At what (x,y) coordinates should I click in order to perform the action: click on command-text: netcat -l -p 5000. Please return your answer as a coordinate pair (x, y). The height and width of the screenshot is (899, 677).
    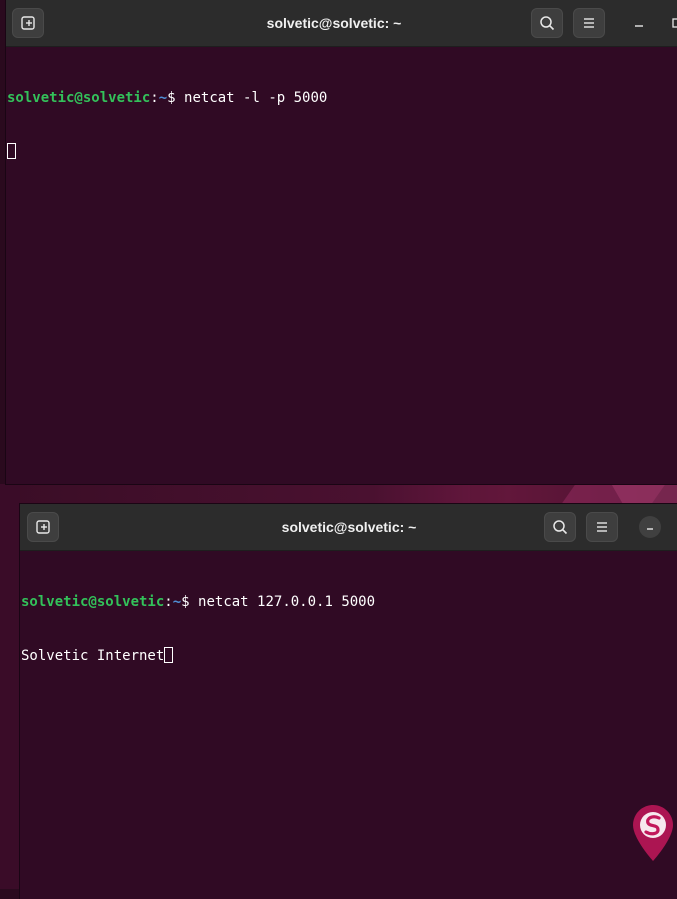
    Looking at the image, I should click on (251, 98).